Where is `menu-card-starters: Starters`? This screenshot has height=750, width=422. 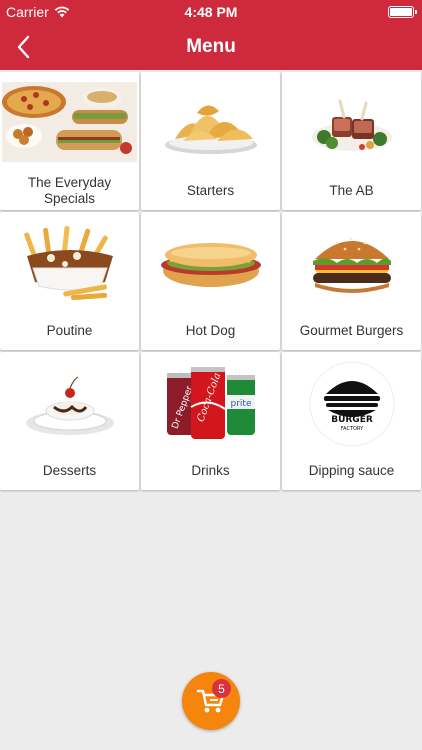 menu-card-starters: Starters is located at coordinates (210, 141).